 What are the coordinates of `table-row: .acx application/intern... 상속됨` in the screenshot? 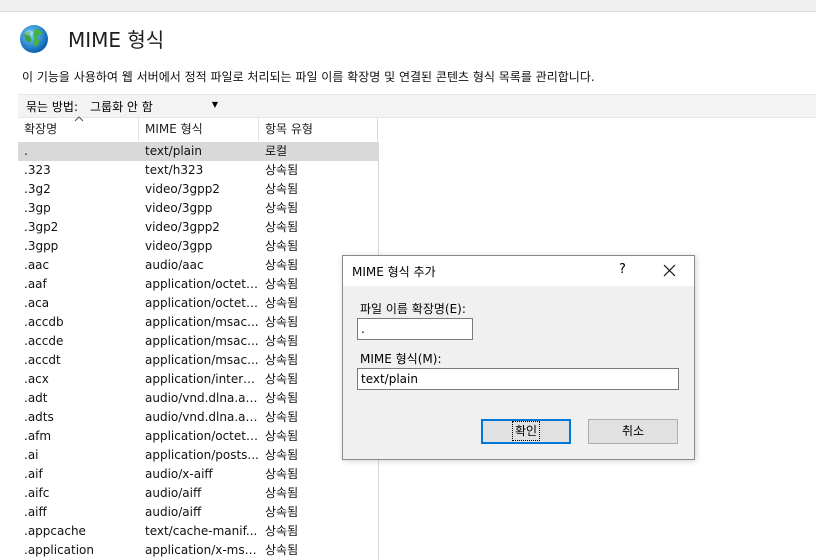 It's located at (198, 379).